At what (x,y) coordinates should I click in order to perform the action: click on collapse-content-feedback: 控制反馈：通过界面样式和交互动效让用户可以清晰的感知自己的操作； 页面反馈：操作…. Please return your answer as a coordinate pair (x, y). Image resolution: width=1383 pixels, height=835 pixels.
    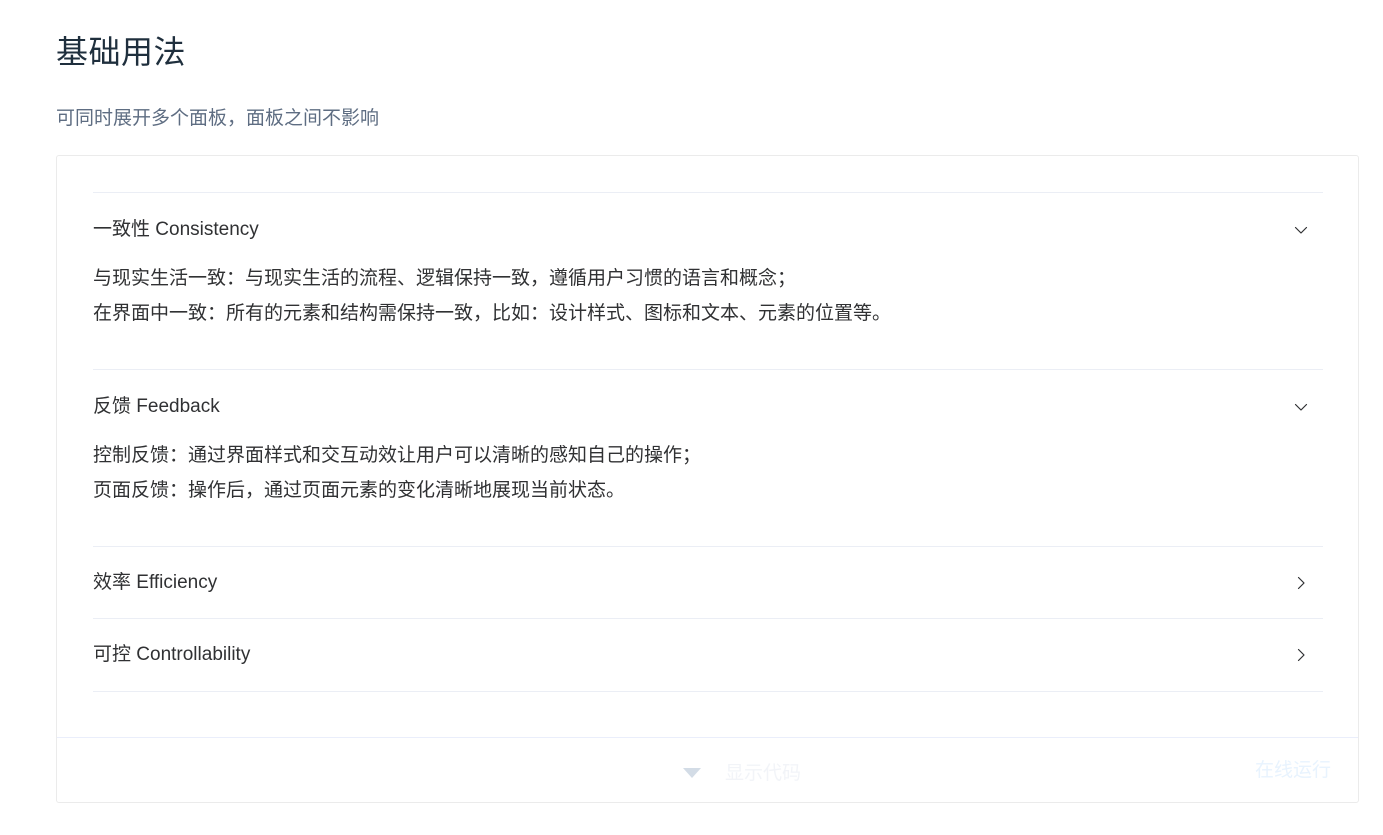
    Looking at the image, I should click on (708, 492).